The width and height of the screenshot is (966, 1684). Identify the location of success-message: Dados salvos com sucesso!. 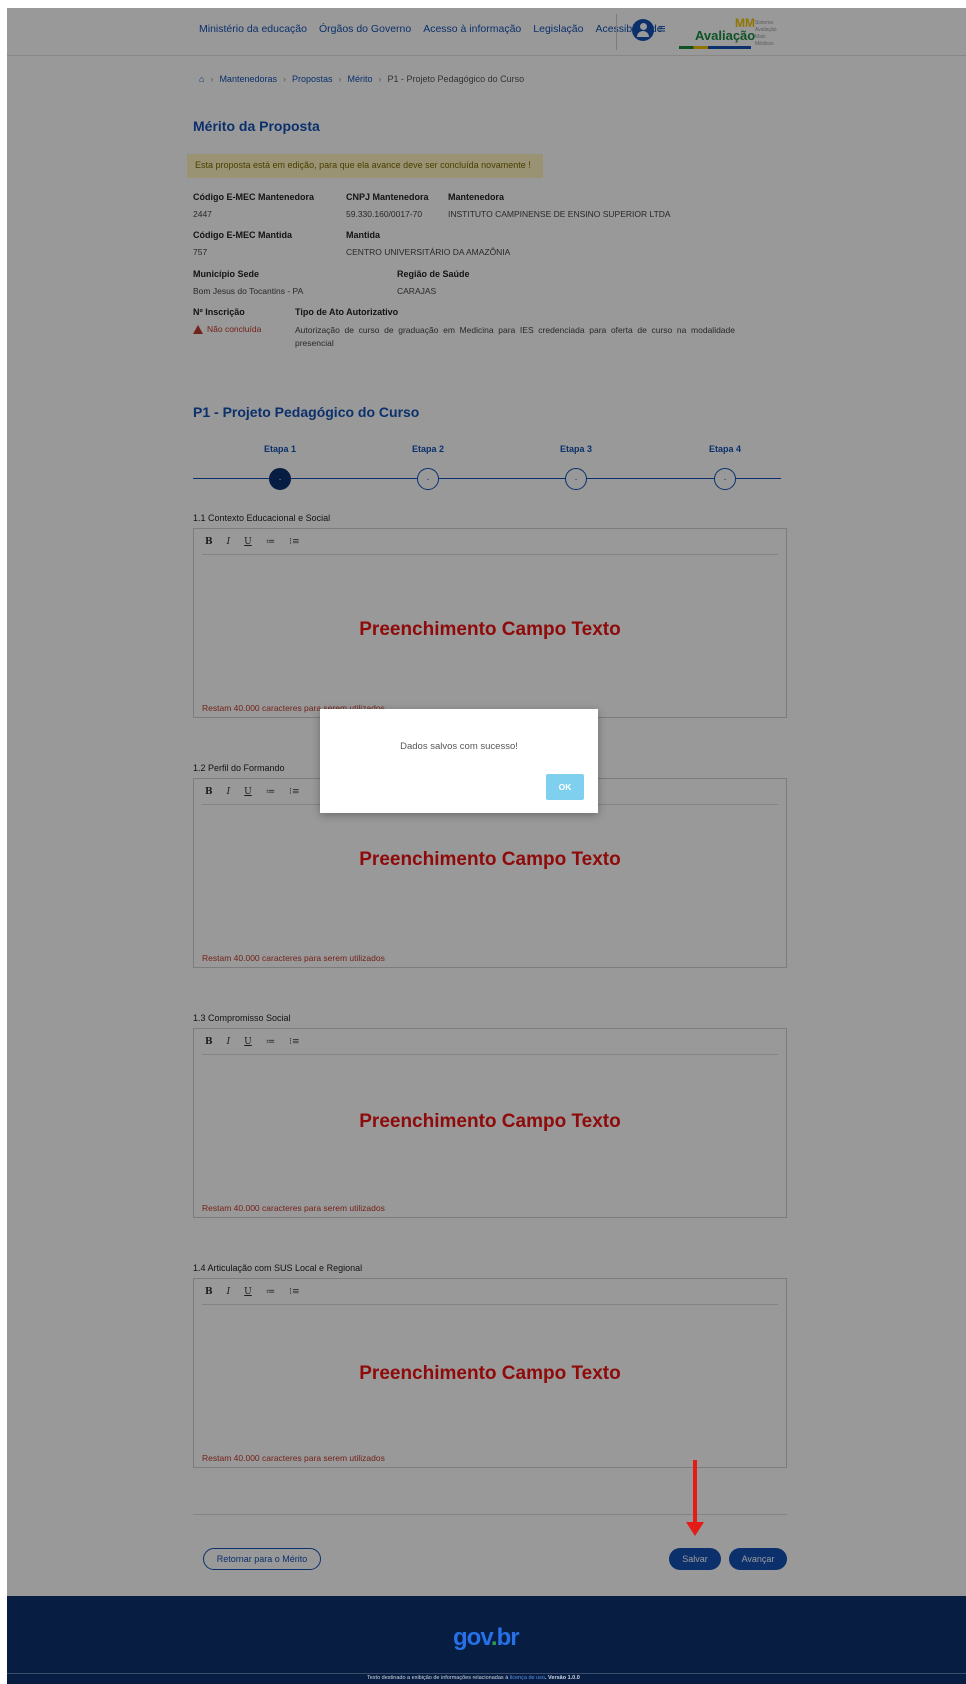
(459, 746).